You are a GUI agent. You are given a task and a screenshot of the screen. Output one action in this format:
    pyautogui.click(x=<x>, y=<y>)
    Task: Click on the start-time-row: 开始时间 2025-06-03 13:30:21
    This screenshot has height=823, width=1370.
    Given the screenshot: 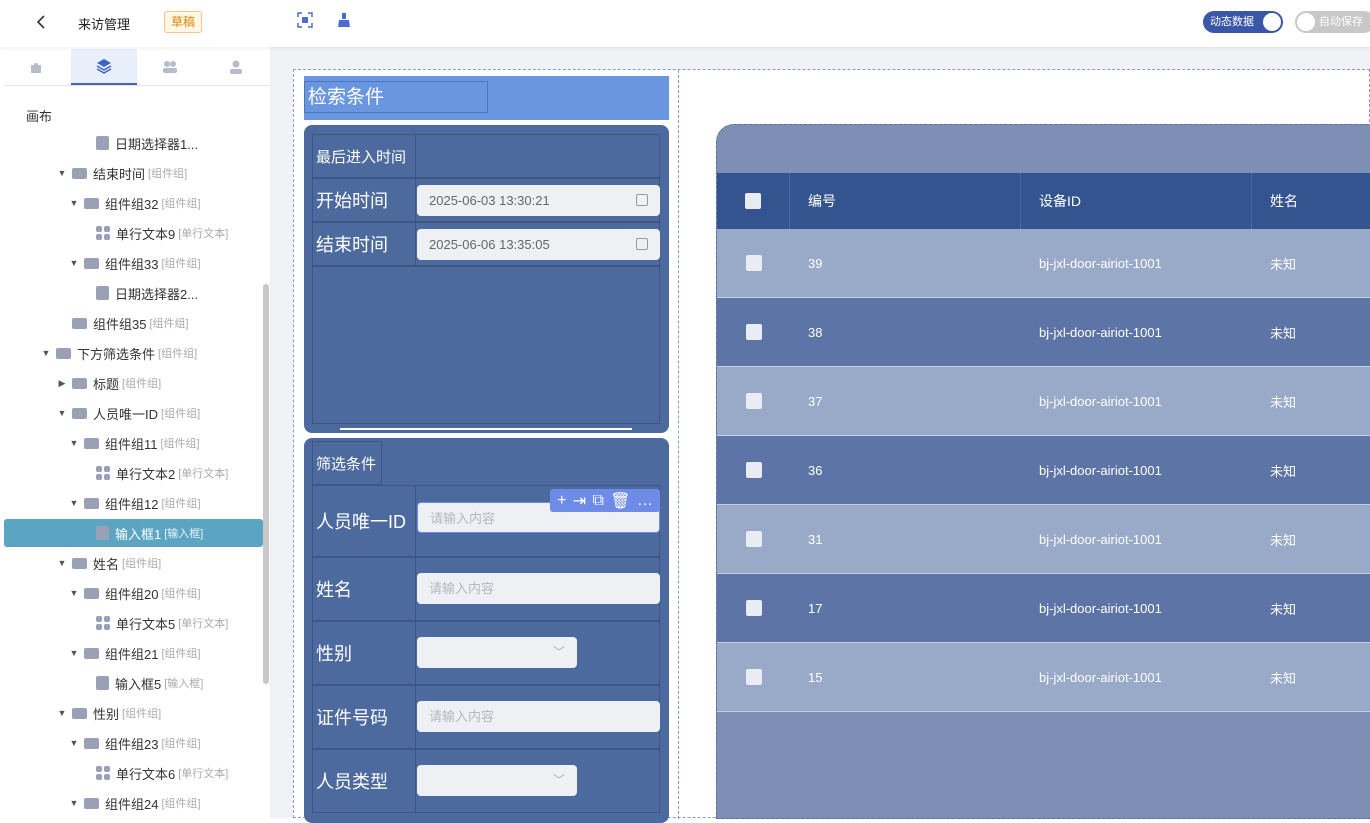 What is the action you would take?
    pyautogui.click(x=486, y=200)
    